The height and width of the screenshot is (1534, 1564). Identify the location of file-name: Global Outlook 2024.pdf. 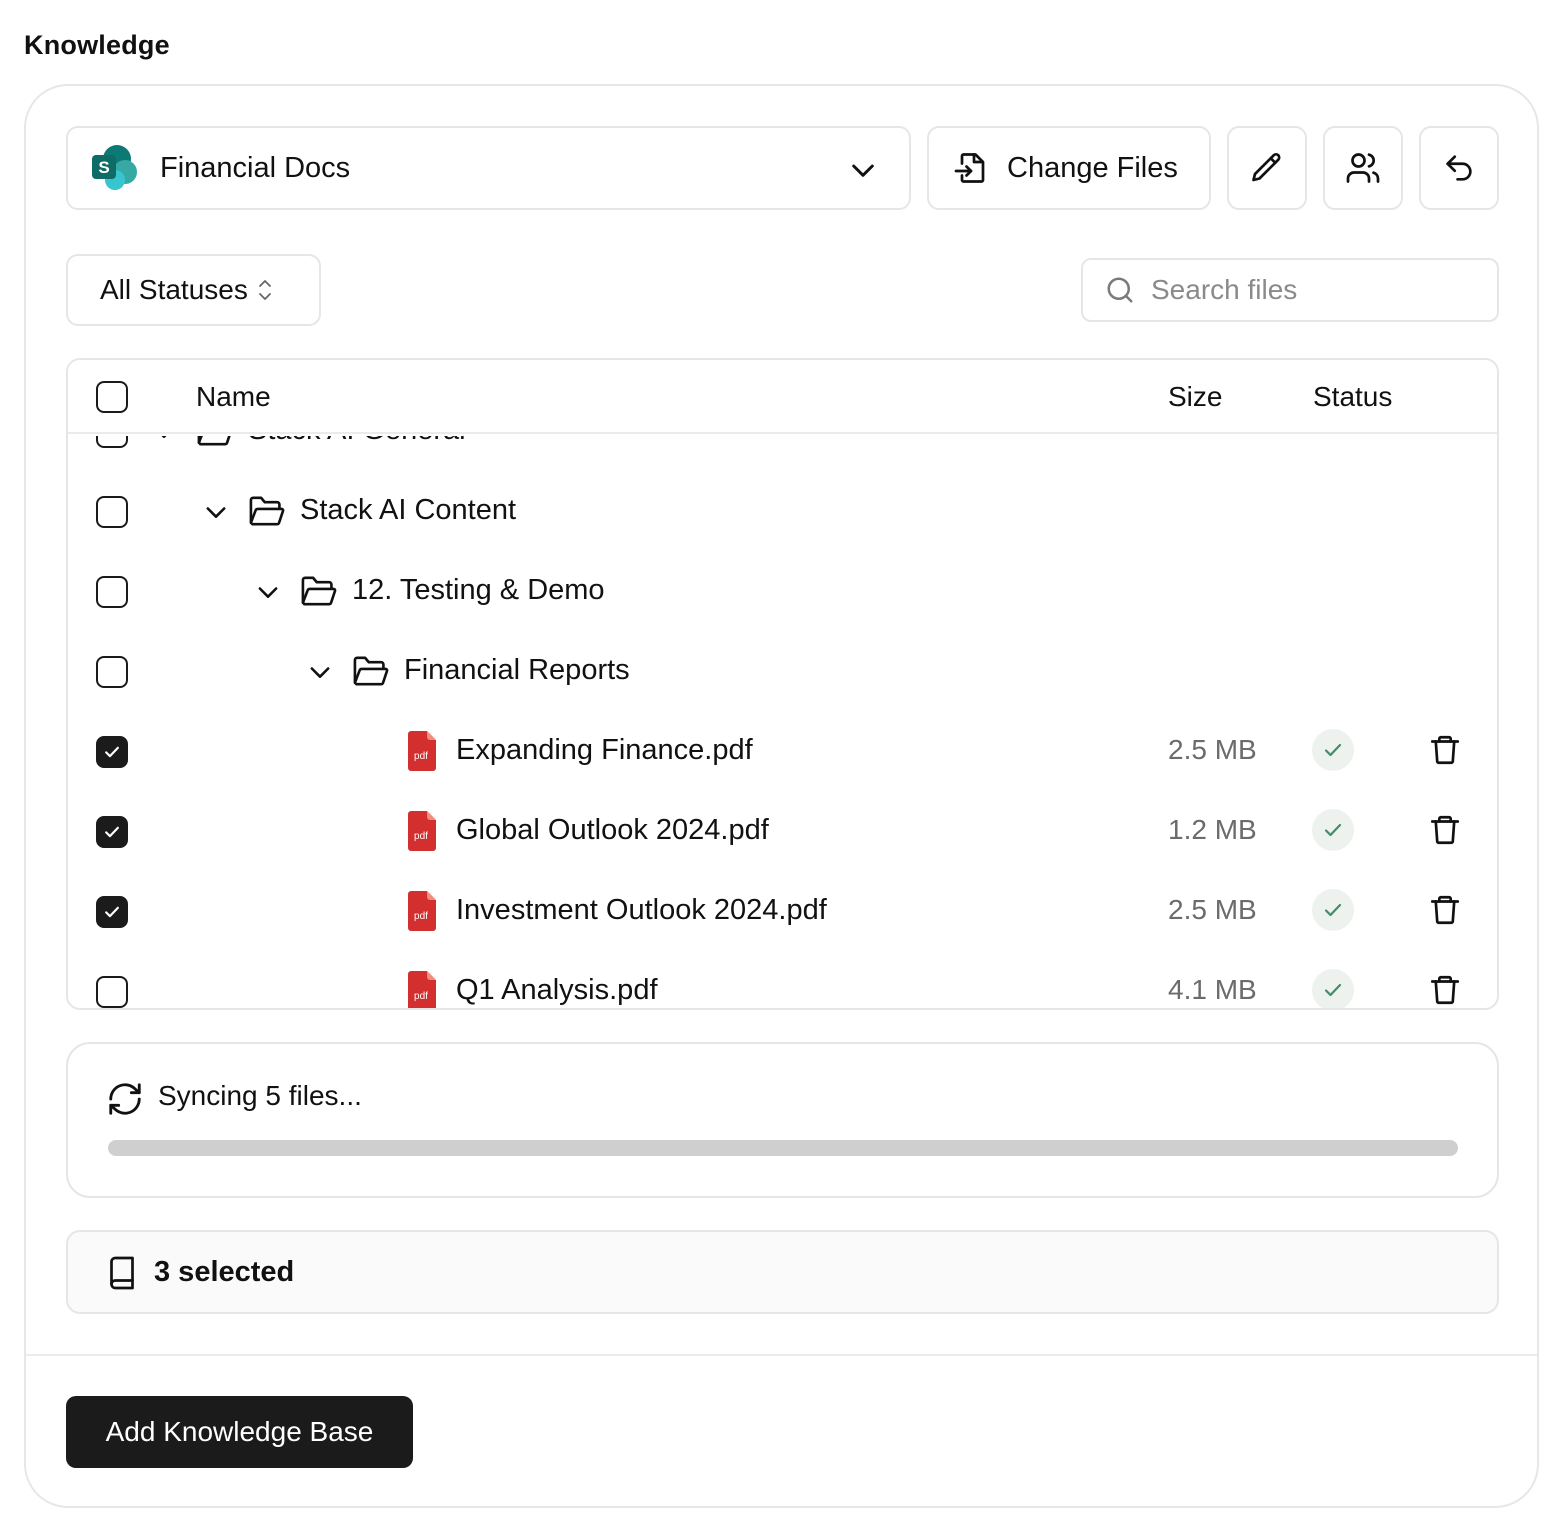
(612, 830).